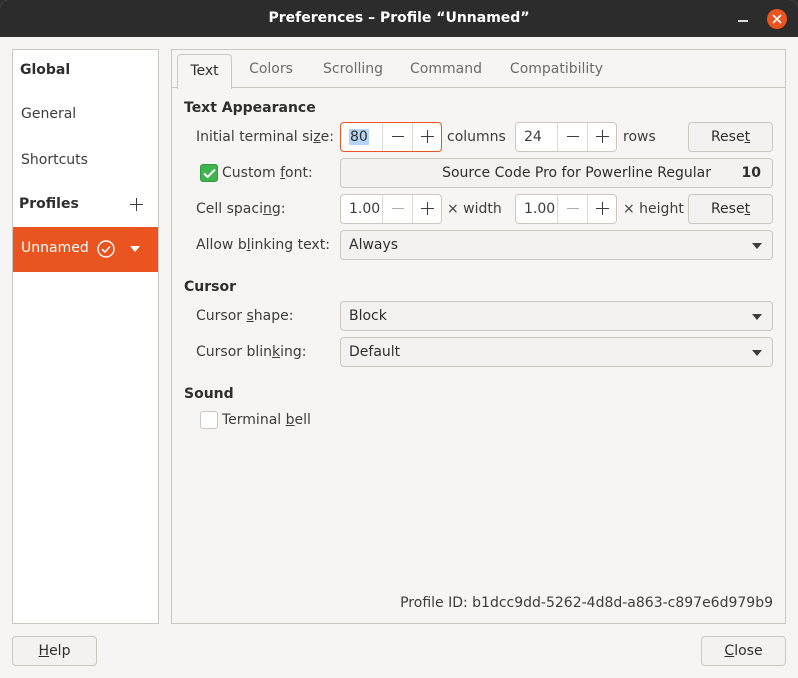  I want to click on tab-scrolling: Scrolling, so click(353, 69).